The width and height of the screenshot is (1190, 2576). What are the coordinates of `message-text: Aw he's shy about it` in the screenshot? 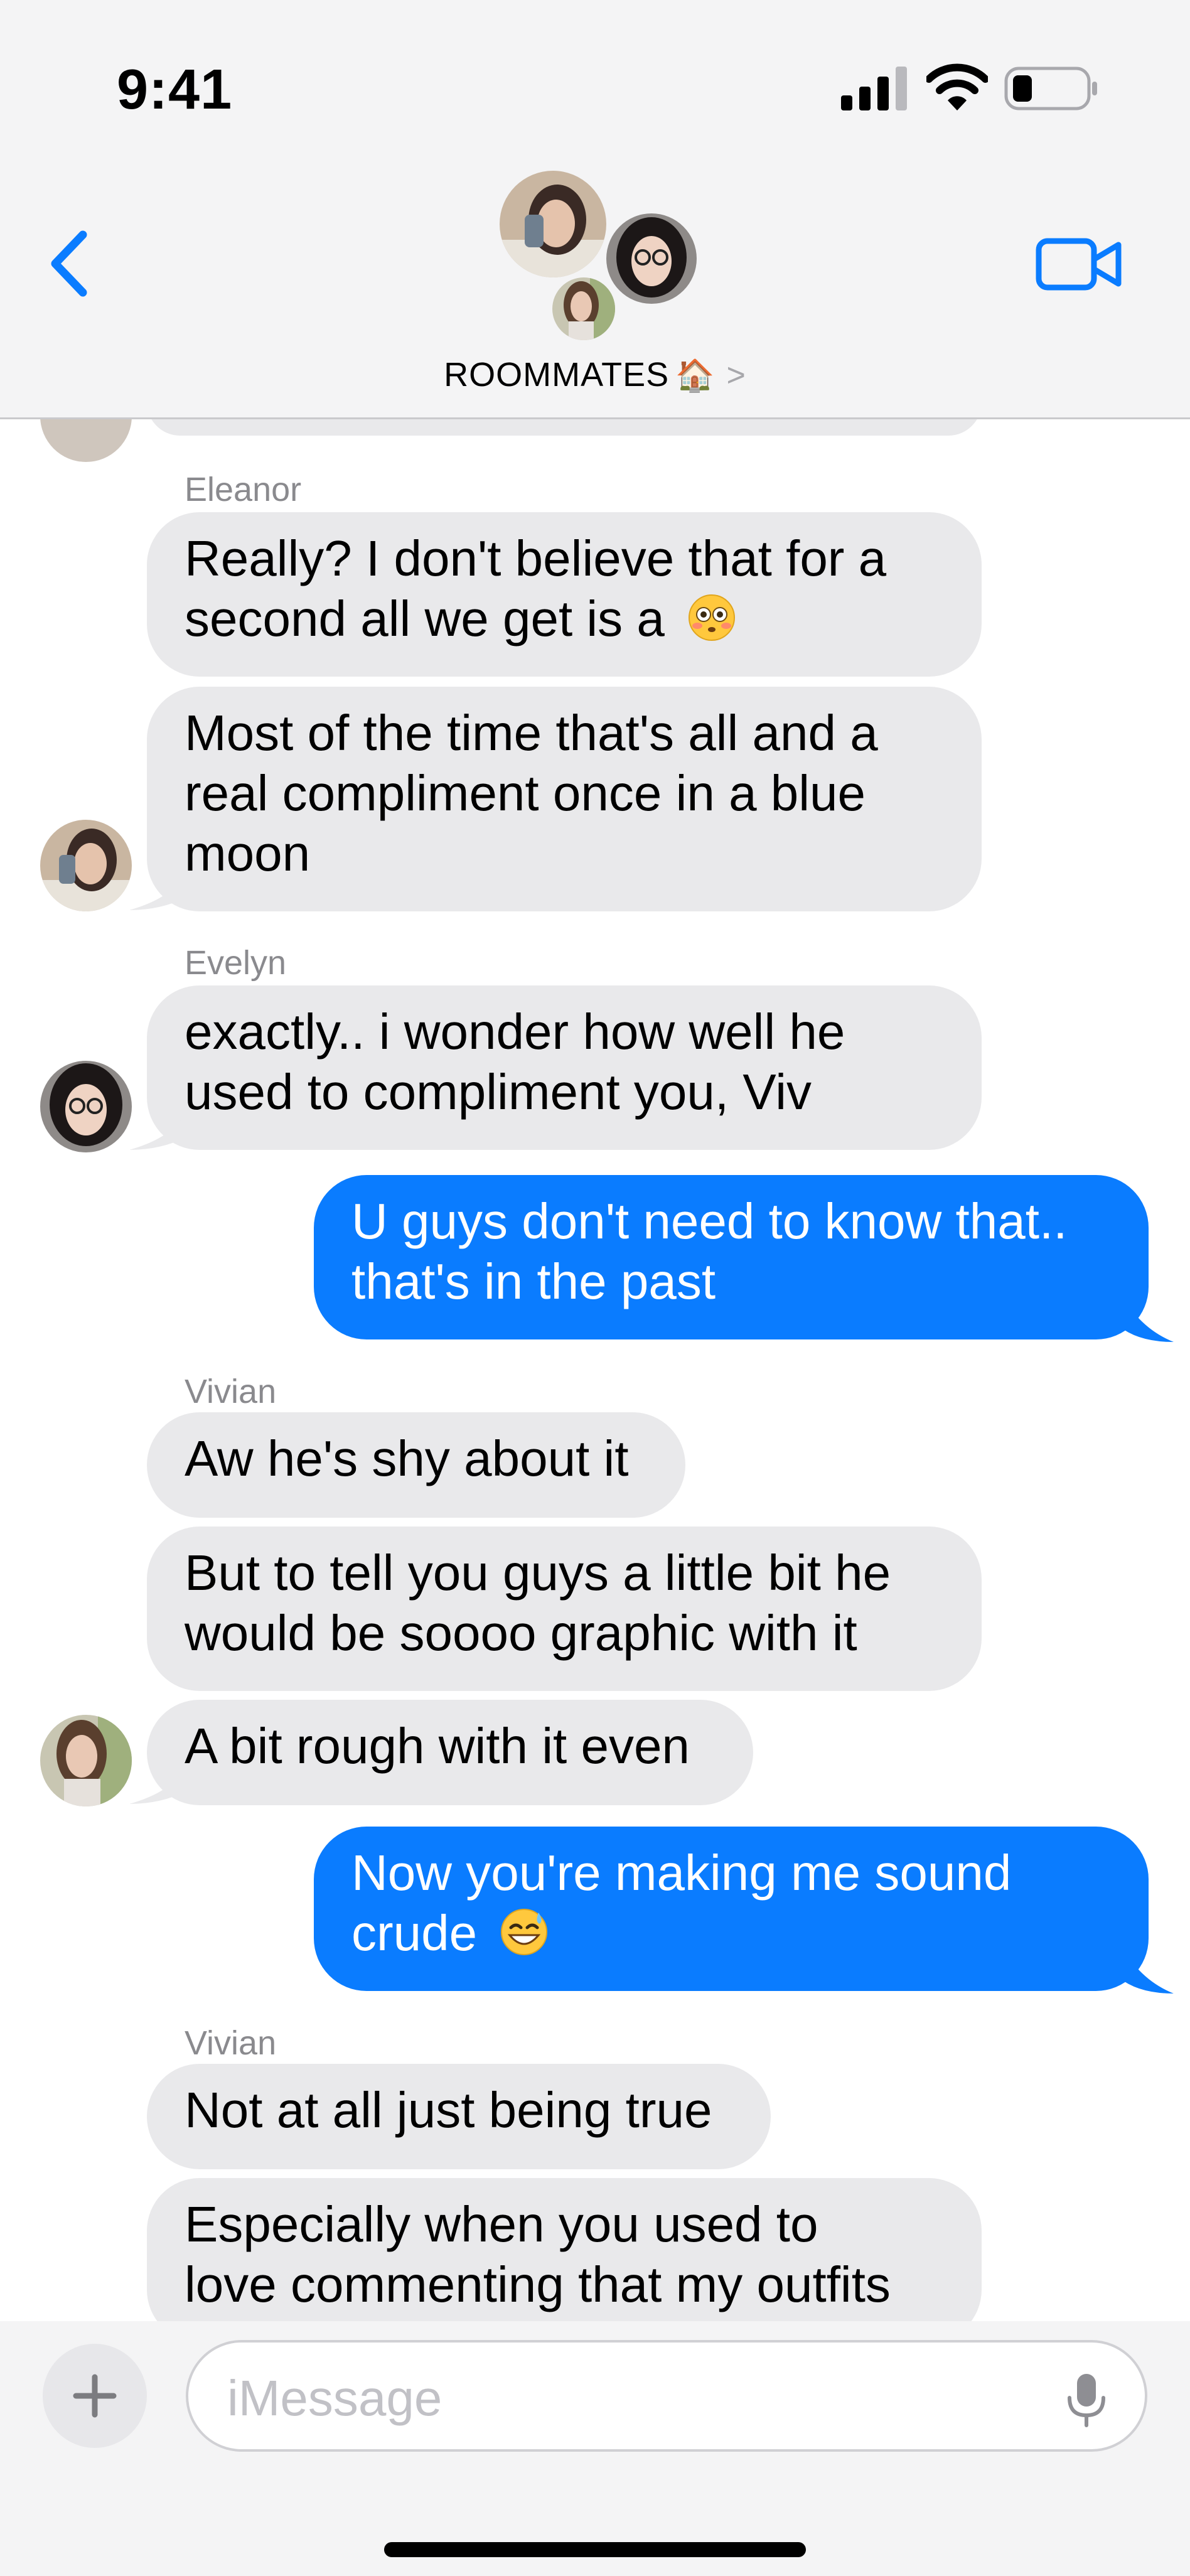 It's located at (407, 1458).